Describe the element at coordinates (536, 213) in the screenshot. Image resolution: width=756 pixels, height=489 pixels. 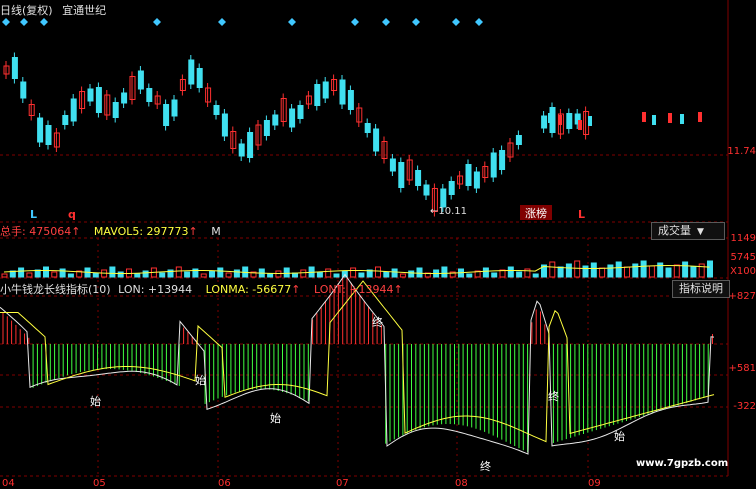
I see `price-tag: 涨榜` at that location.